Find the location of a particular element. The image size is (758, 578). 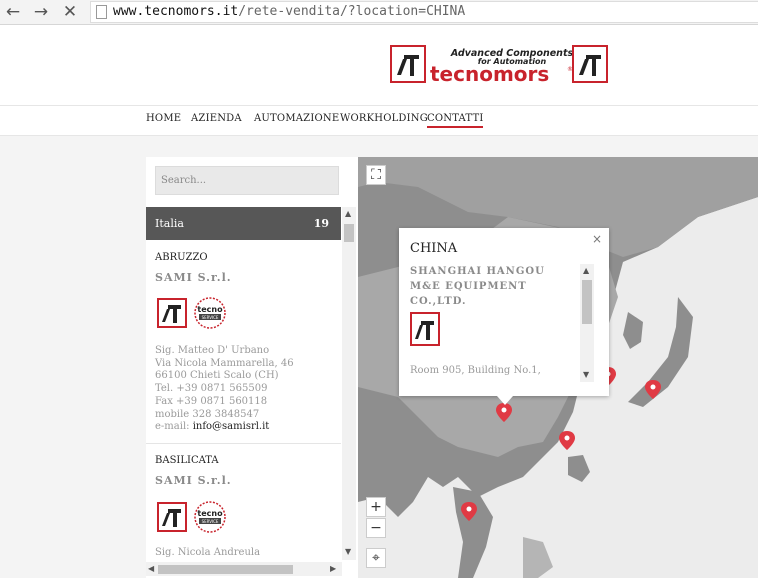

sidebar-horizontal-scrollbar: ◀ ▶ is located at coordinates (244, 569).